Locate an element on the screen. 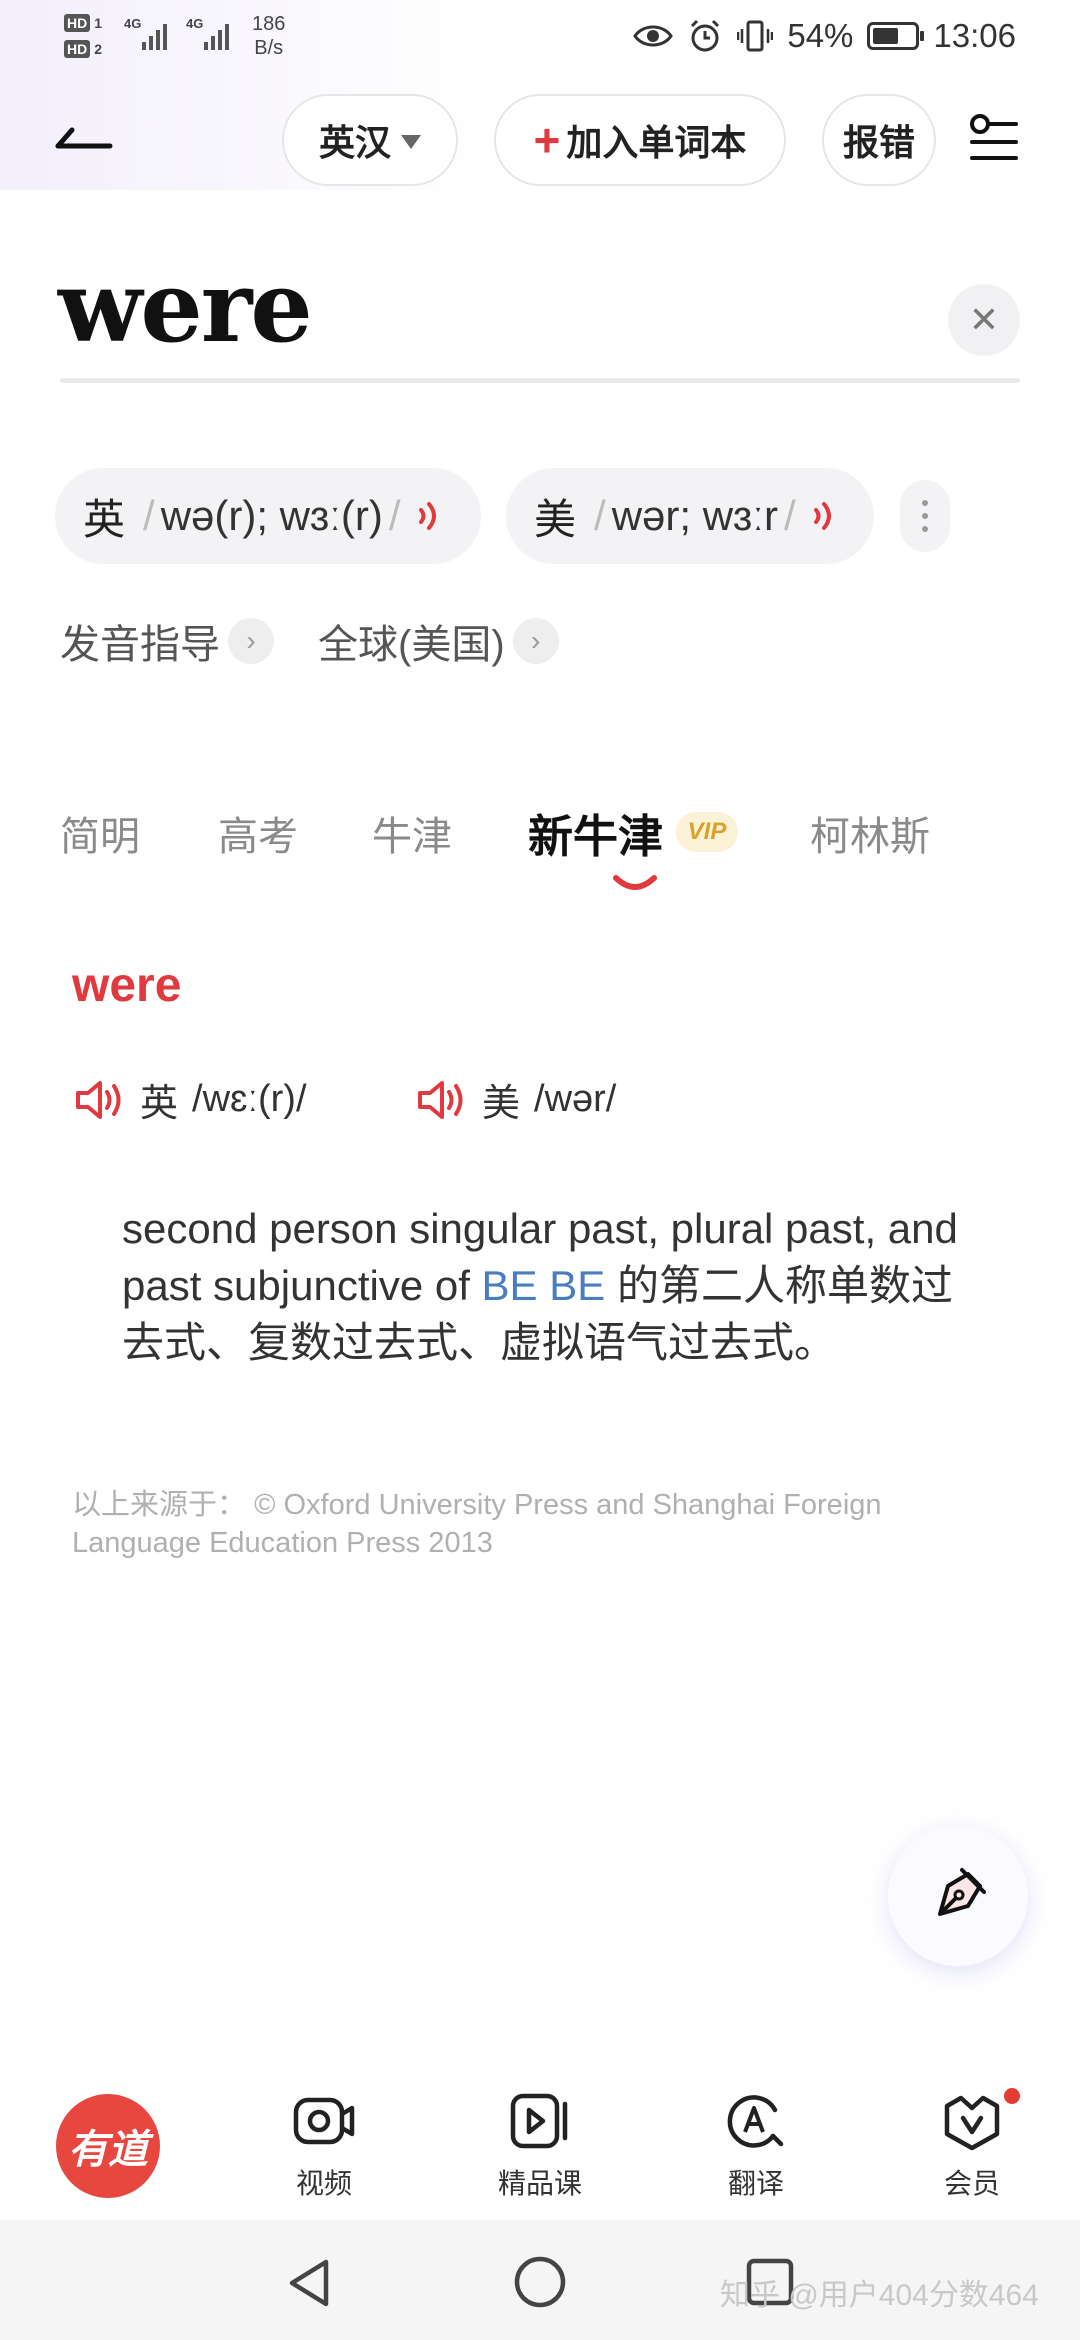  vip-badge: VIP is located at coordinates (707, 832).